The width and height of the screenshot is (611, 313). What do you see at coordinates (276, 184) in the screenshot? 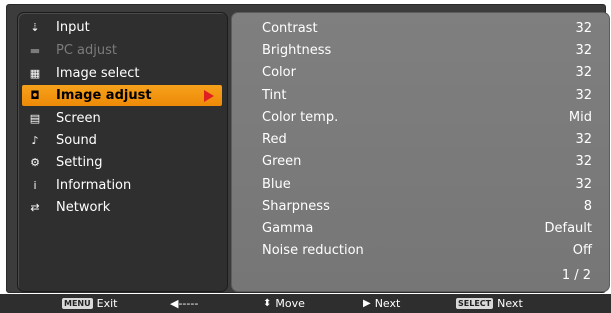
I see `setting-label: Blue` at bounding box center [276, 184].